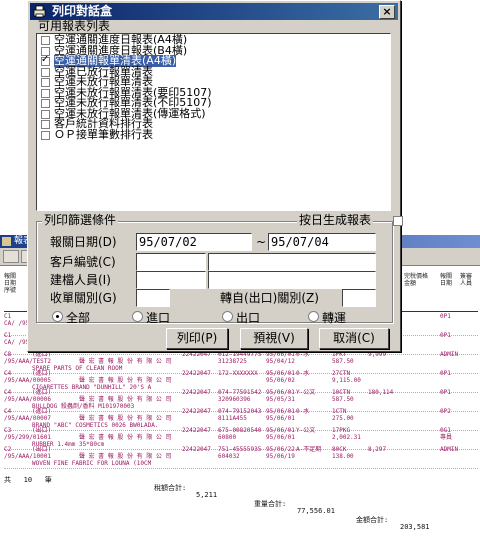 The height and width of the screenshot is (539, 480). I want to click on report-cell: 0G1 專員, so click(446, 434).